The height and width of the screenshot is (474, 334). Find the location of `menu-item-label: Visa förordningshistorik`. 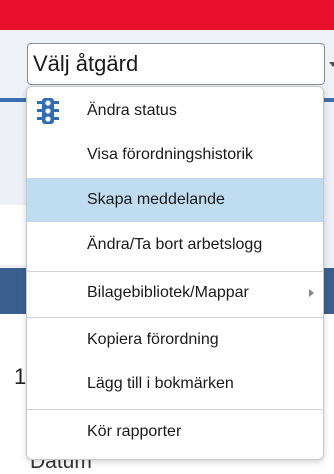

menu-item-label: Visa förordningshistorik is located at coordinates (170, 154).